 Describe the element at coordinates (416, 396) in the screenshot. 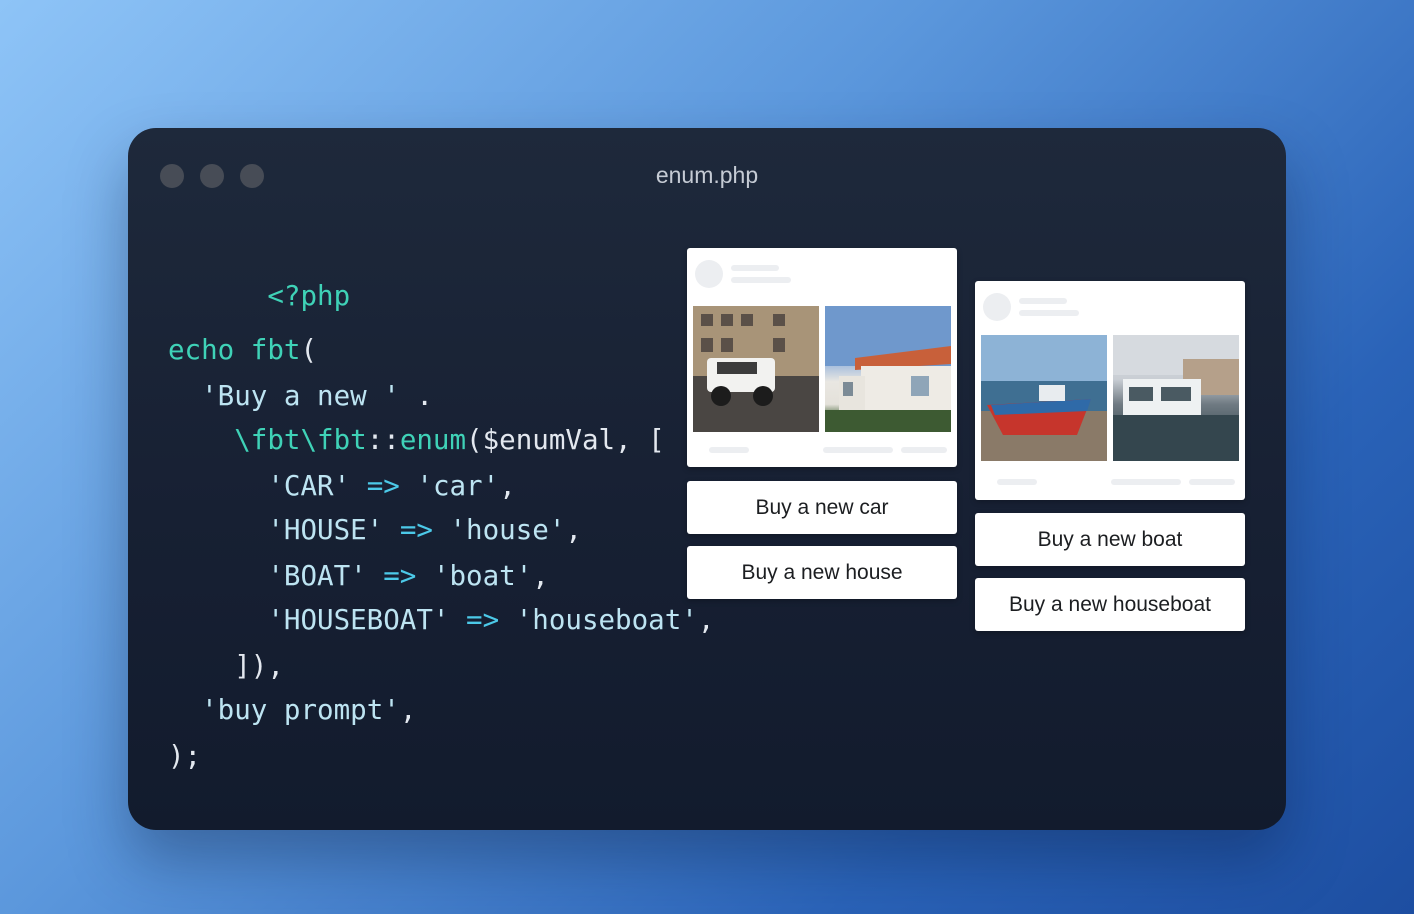

I see `concat-operator: .` at that location.